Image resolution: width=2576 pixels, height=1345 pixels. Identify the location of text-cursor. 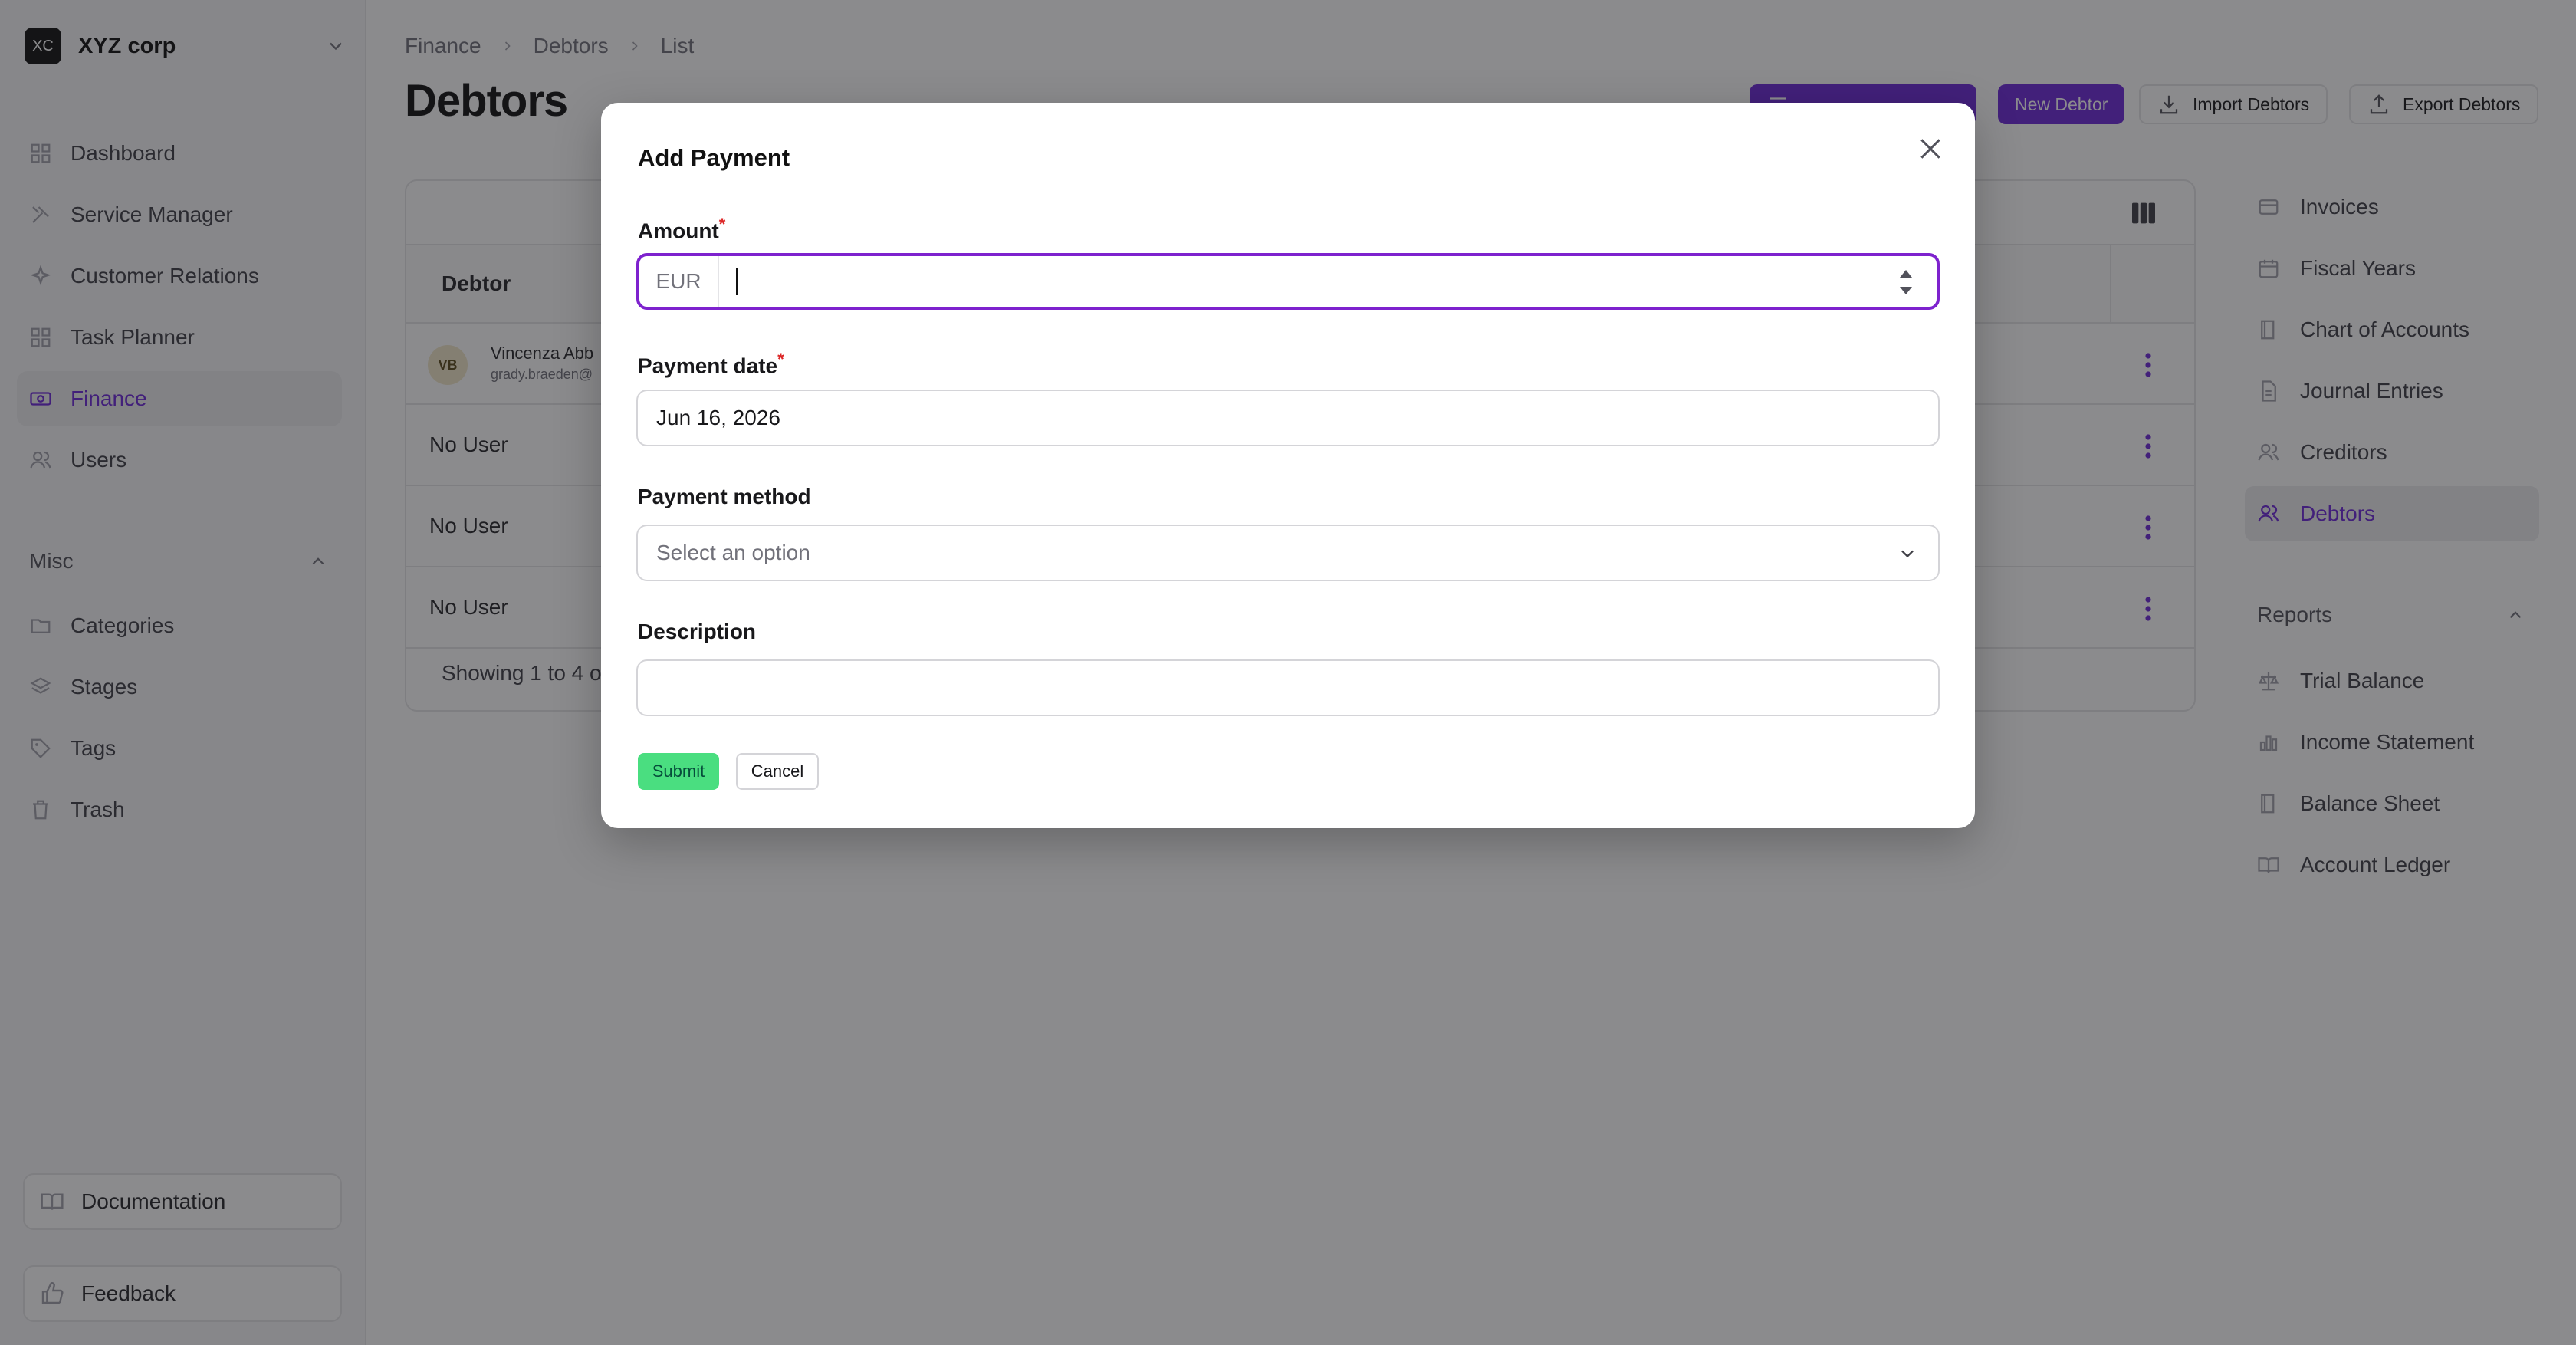
(737, 281).